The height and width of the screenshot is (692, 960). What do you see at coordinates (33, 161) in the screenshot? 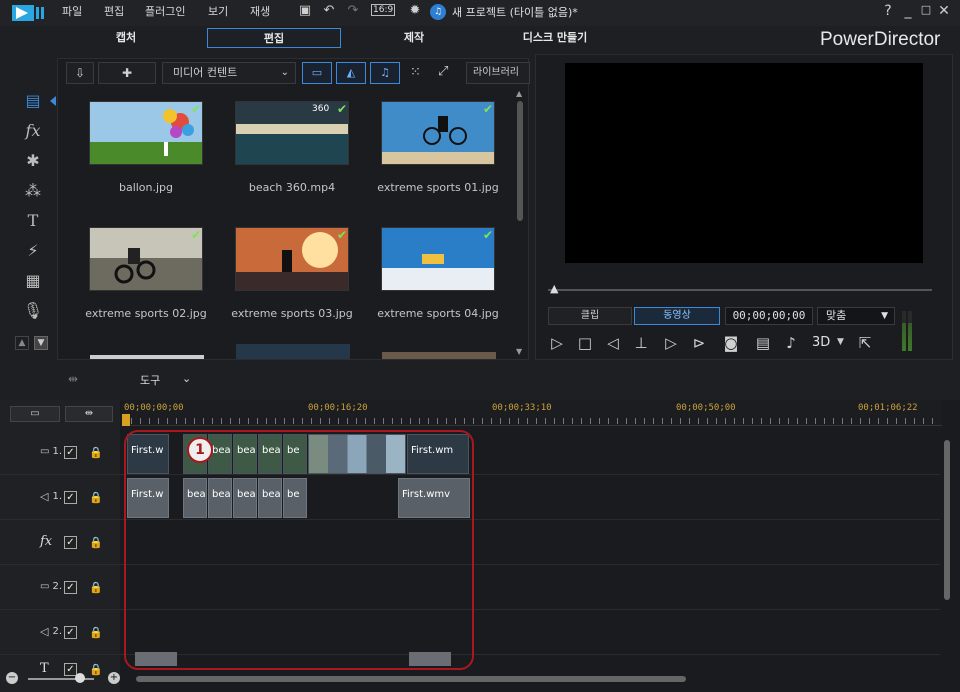
I see `pip-room-icon: ✱` at bounding box center [33, 161].